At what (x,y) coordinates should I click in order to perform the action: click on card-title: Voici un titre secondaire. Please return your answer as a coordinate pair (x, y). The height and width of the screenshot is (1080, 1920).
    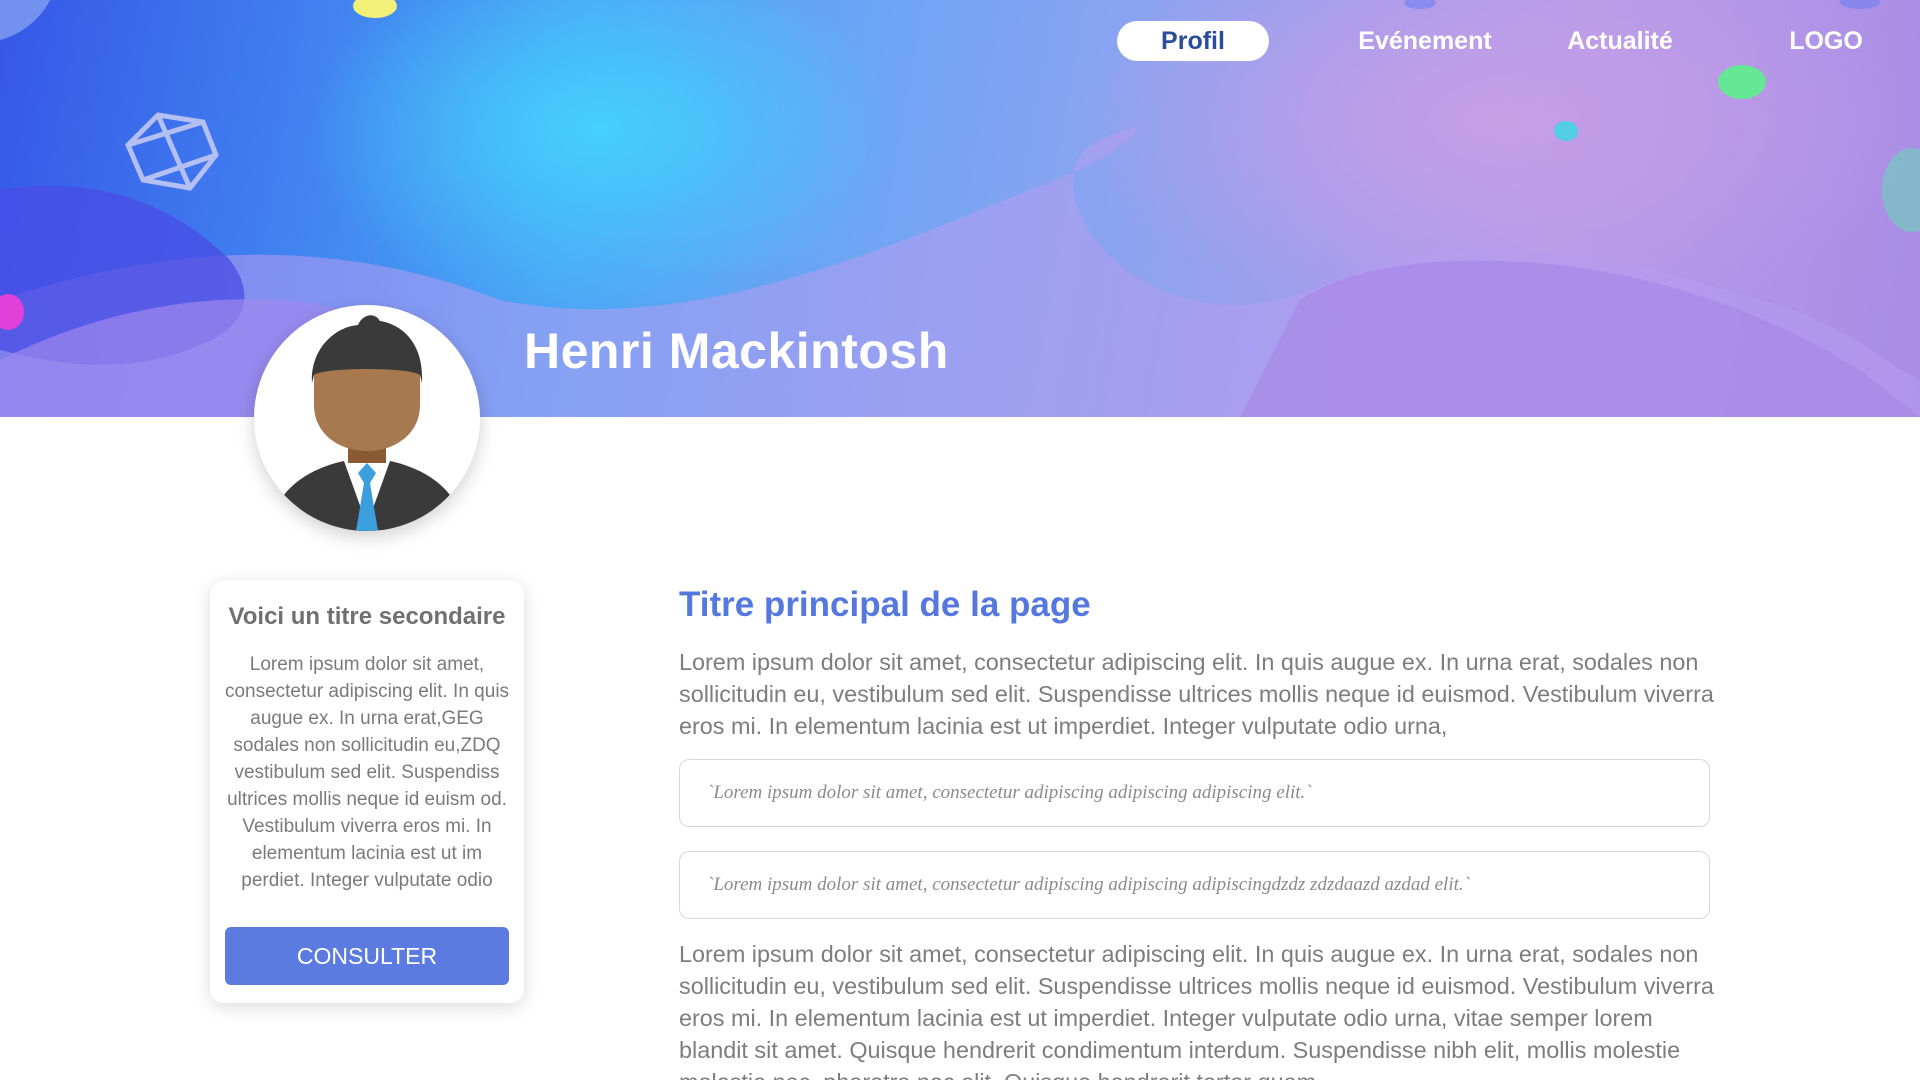
    Looking at the image, I should click on (367, 616).